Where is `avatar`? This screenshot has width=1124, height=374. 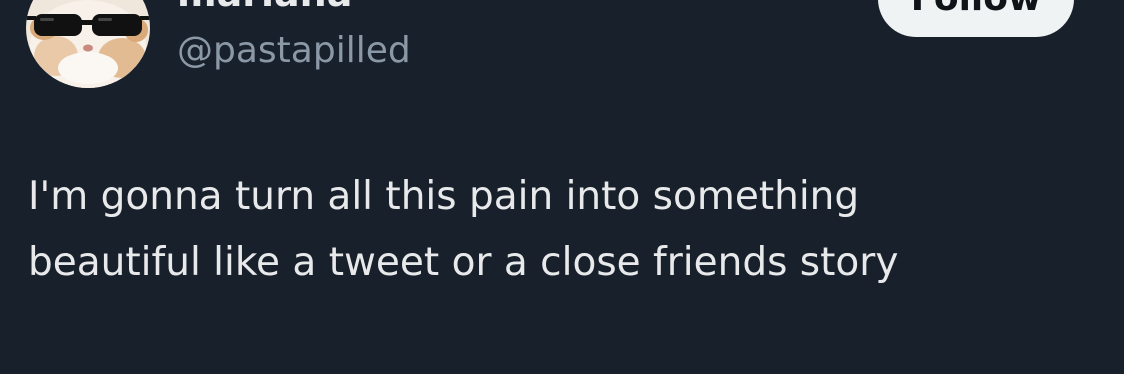
avatar is located at coordinates (88, 44).